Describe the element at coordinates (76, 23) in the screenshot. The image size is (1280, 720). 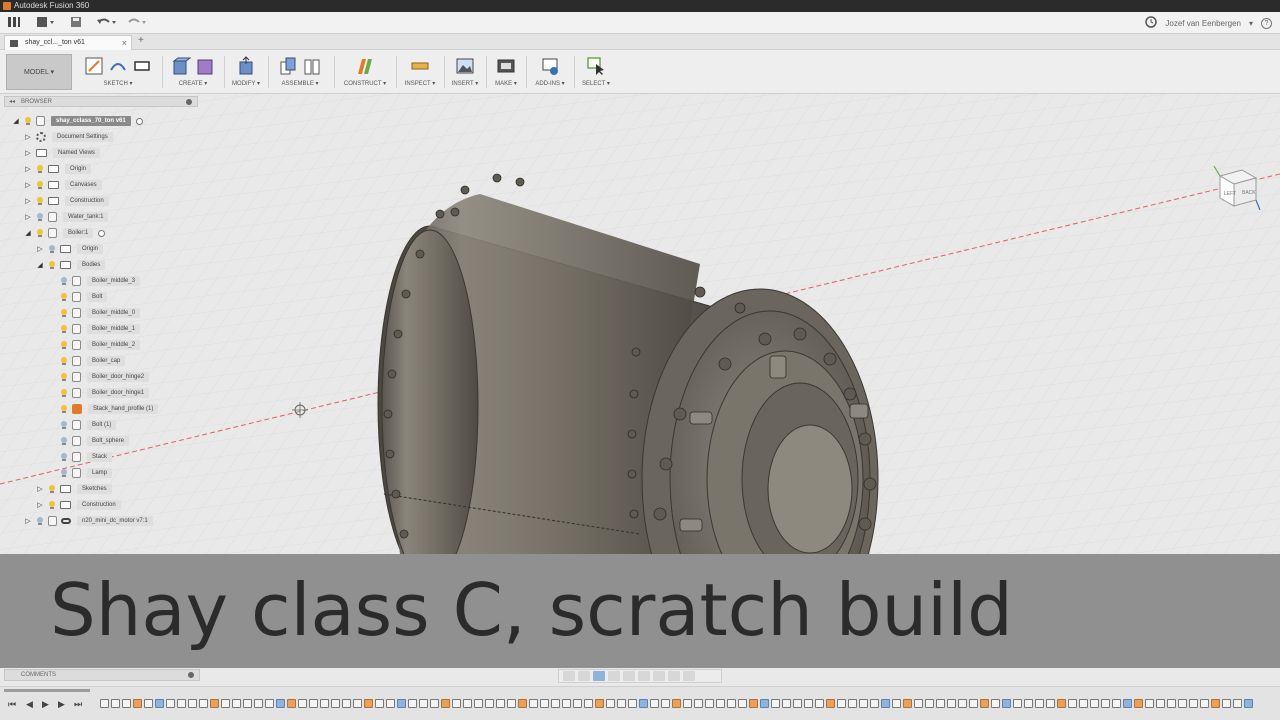
I see `save-icon` at that location.